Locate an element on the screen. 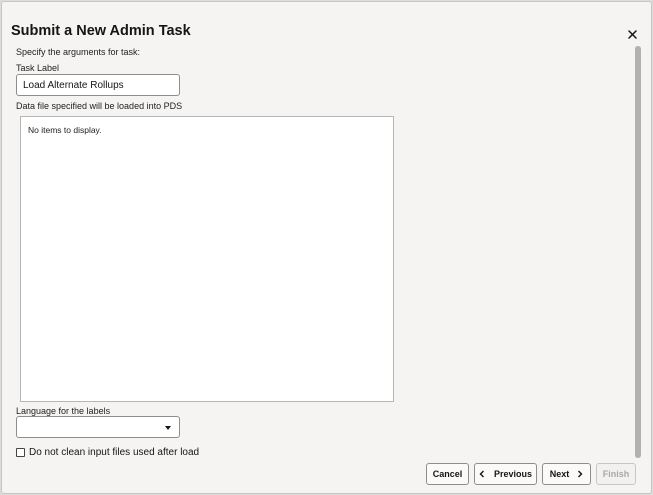 Image resolution: width=653 pixels, height=495 pixels. task-label-input is located at coordinates (98, 85).